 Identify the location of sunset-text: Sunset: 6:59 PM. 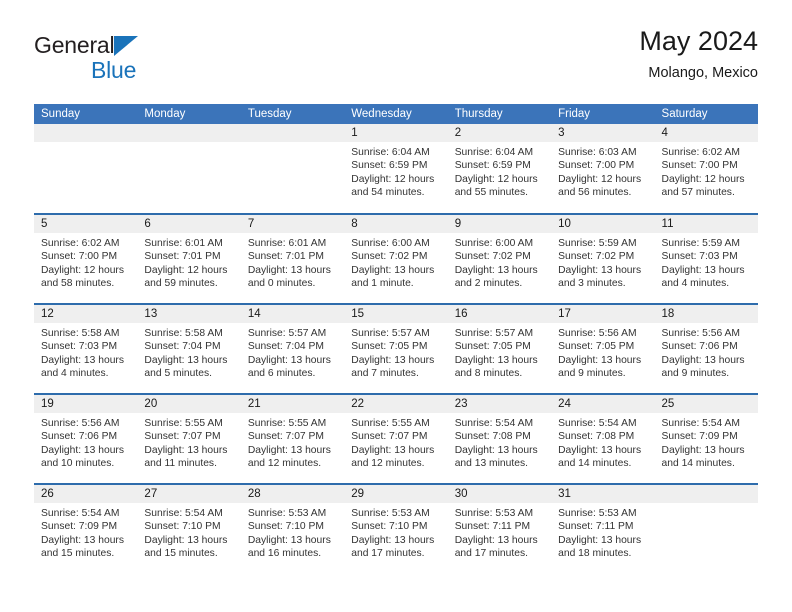
(389, 166).